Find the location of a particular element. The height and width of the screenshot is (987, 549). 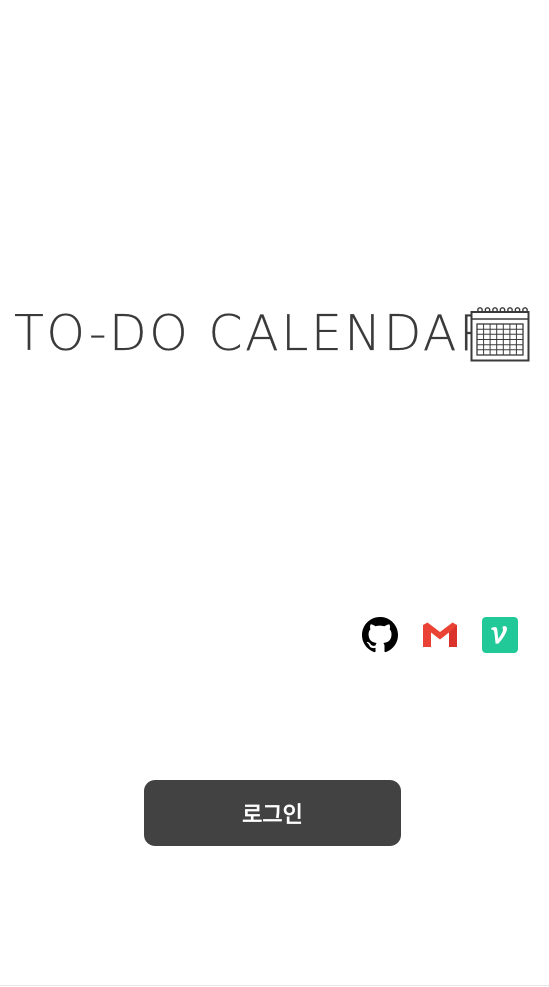

calendar-icon is located at coordinates (500, 334).